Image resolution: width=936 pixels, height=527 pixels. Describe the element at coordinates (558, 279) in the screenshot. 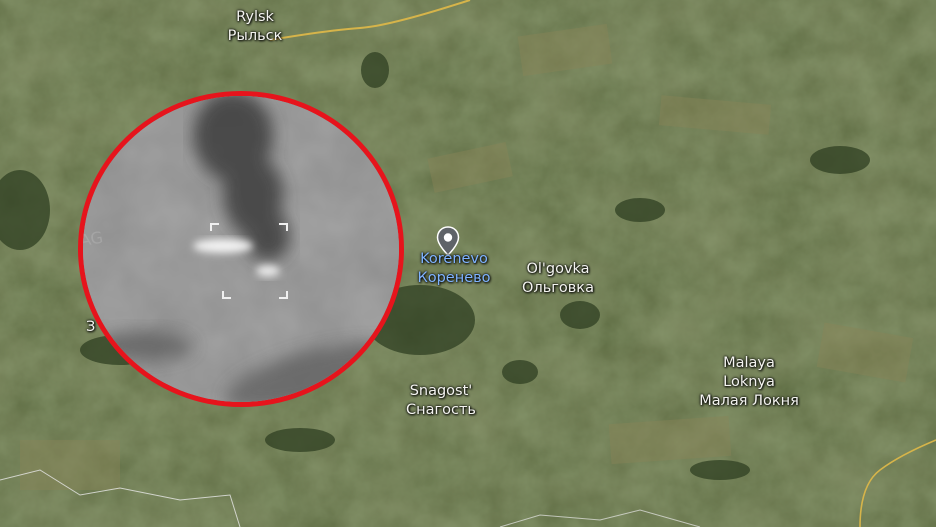

I see `place-label-olgovka: Ol'govka Ольговка` at that location.